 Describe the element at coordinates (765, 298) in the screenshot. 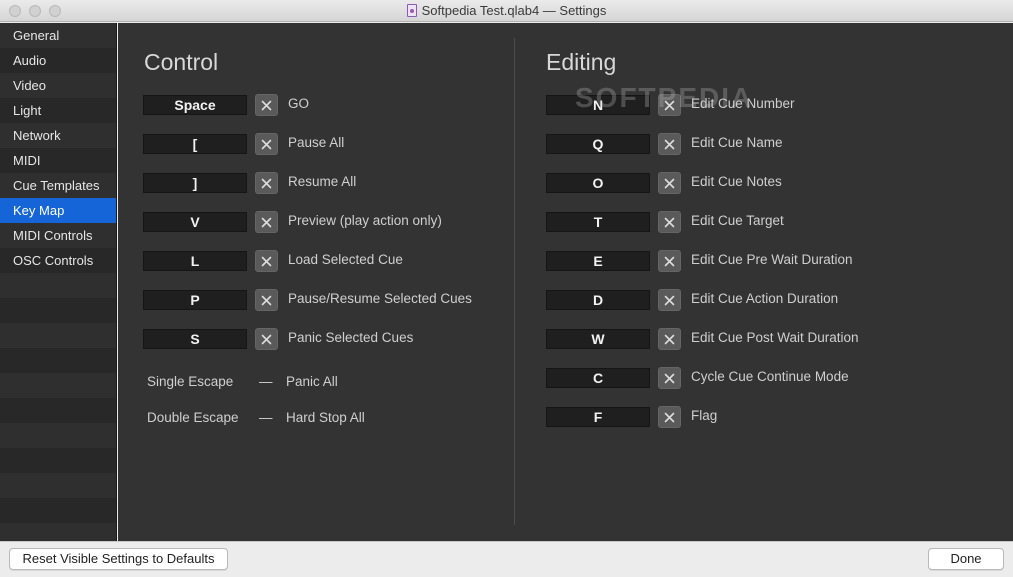

I see `action-label: Edit Cue Action Duration` at that location.